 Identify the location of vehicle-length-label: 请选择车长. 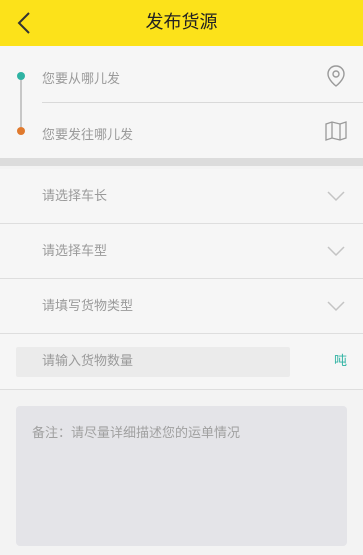
(75, 196).